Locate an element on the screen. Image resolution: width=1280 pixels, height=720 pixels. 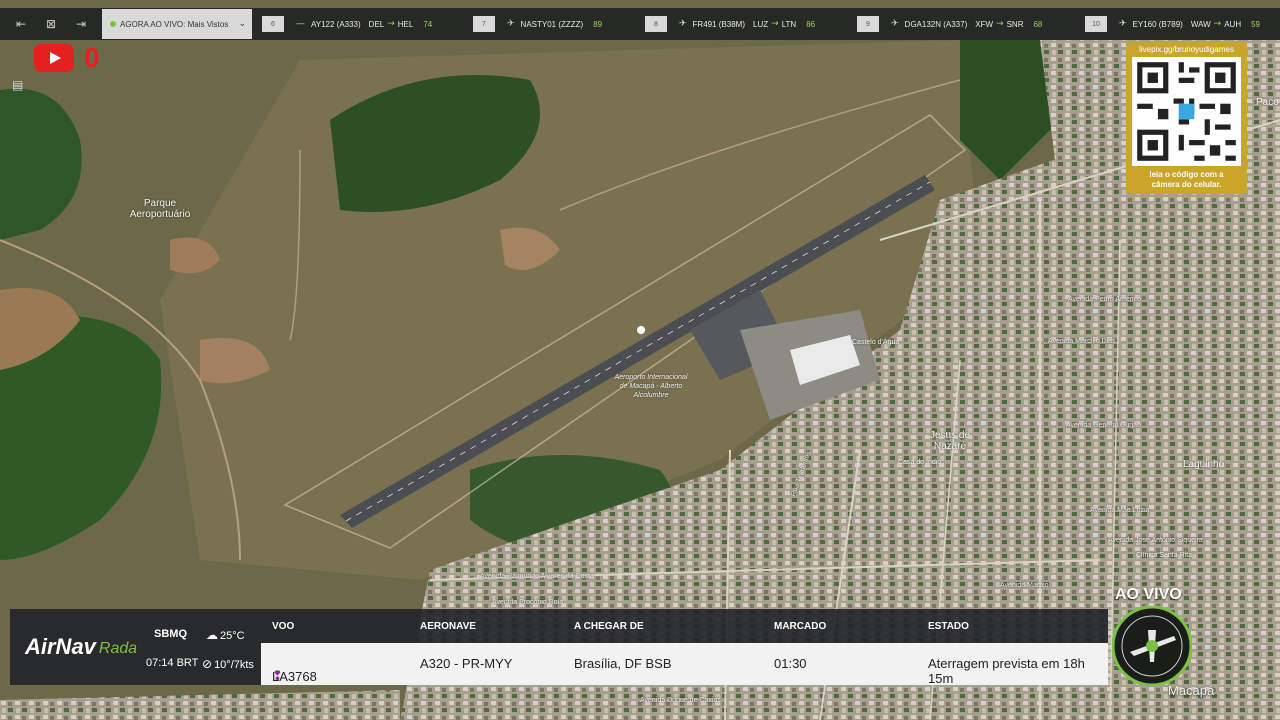
map-label-park: Parque Aeroportuário is located at coordinates (160, 209).